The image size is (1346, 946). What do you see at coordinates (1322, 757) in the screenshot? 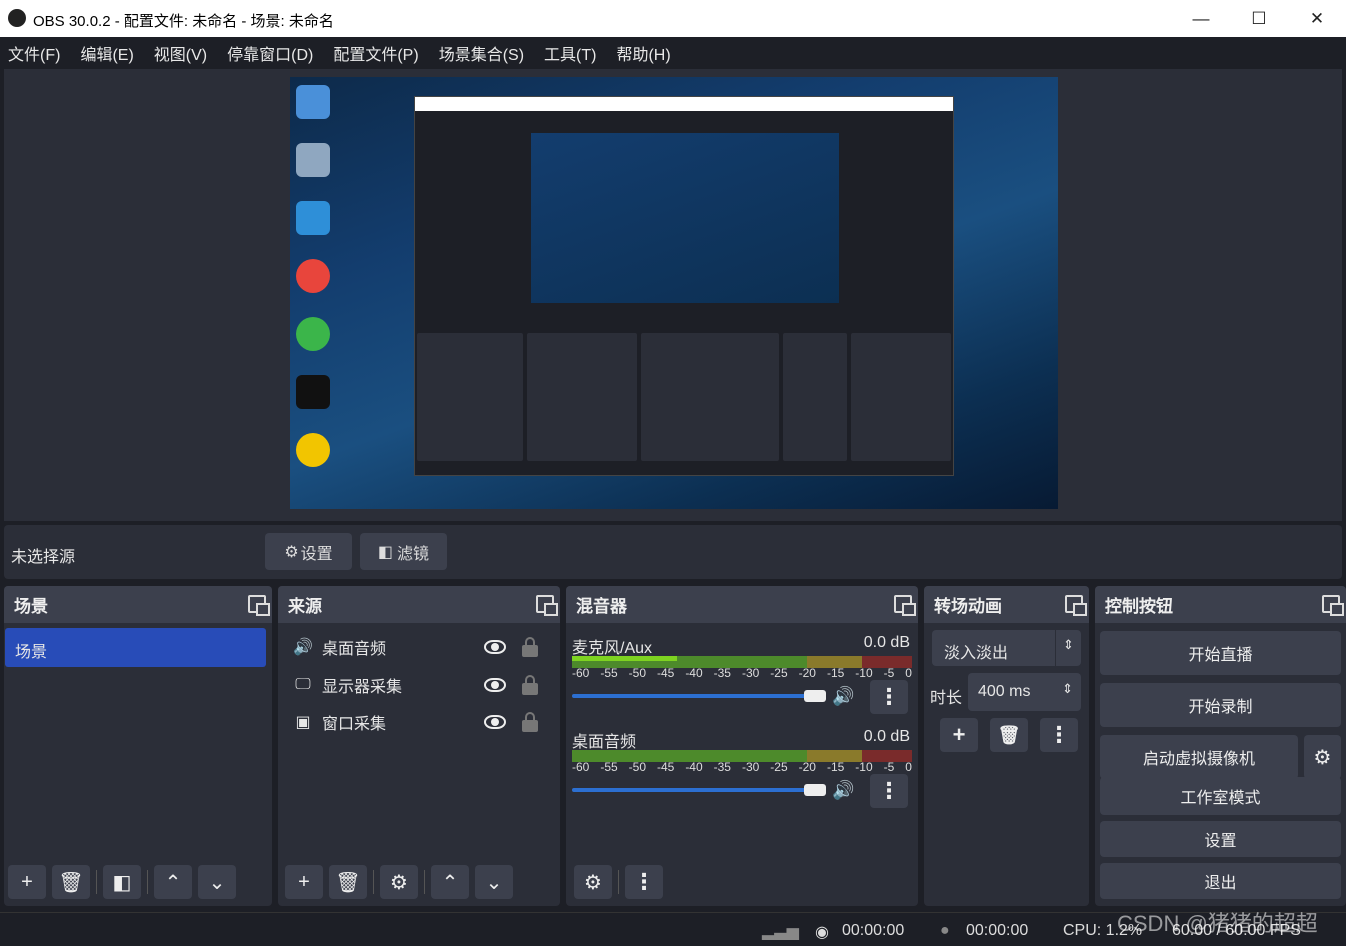
I see `virtual-camera-settings-gear-icon: ⚙` at bounding box center [1322, 757].